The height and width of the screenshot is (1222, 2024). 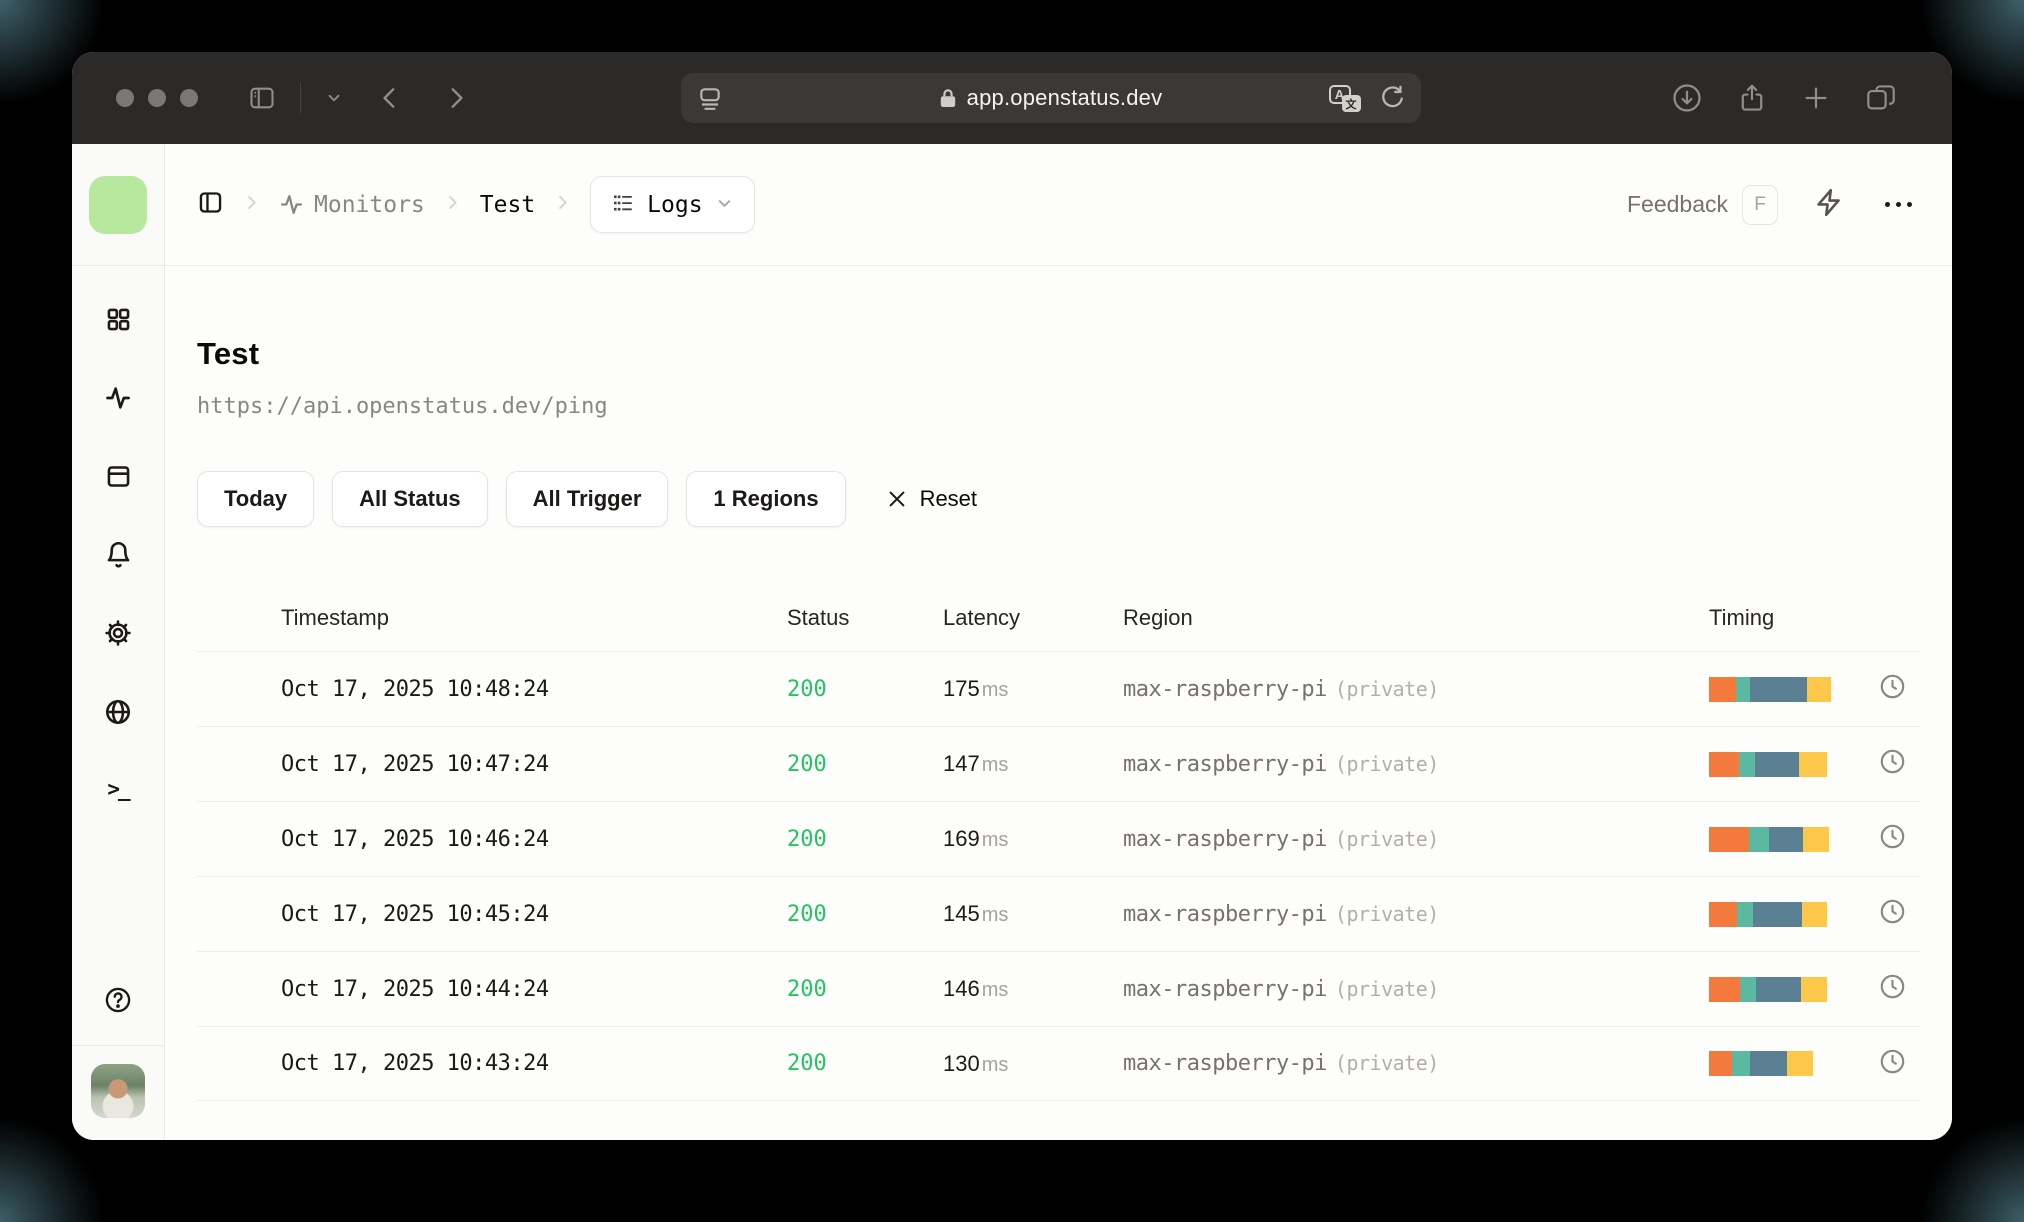 What do you see at coordinates (118, 557) in the screenshot?
I see `notifications-bell-icon` at bounding box center [118, 557].